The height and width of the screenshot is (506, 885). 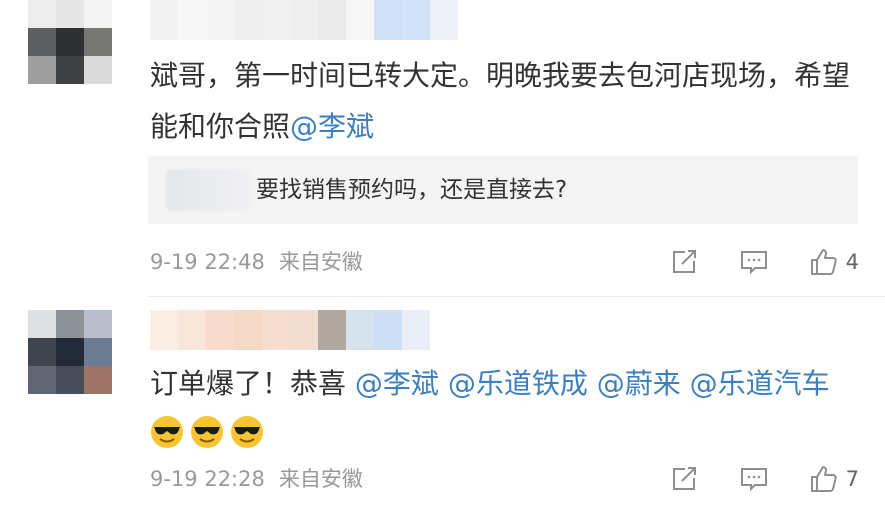 I want to click on reply-text: 要找销售预约吗，还是直接去?, so click(x=412, y=190).